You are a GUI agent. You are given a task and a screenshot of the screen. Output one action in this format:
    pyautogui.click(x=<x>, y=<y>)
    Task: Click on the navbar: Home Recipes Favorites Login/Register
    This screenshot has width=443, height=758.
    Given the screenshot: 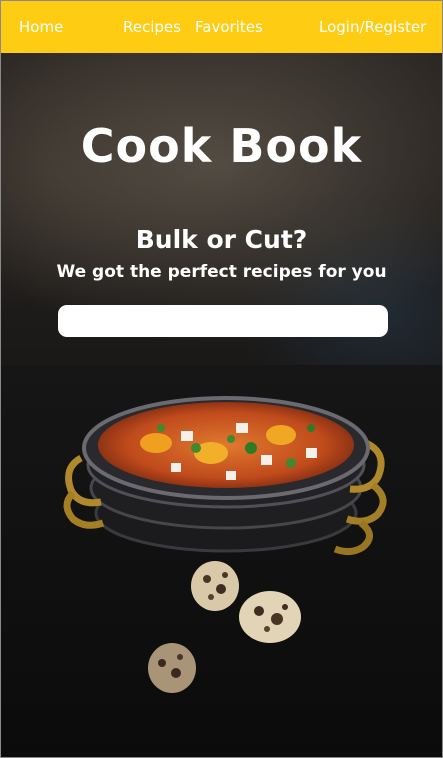 What is the action you would take?
    pyautogui.click(x=221, y=27)
    